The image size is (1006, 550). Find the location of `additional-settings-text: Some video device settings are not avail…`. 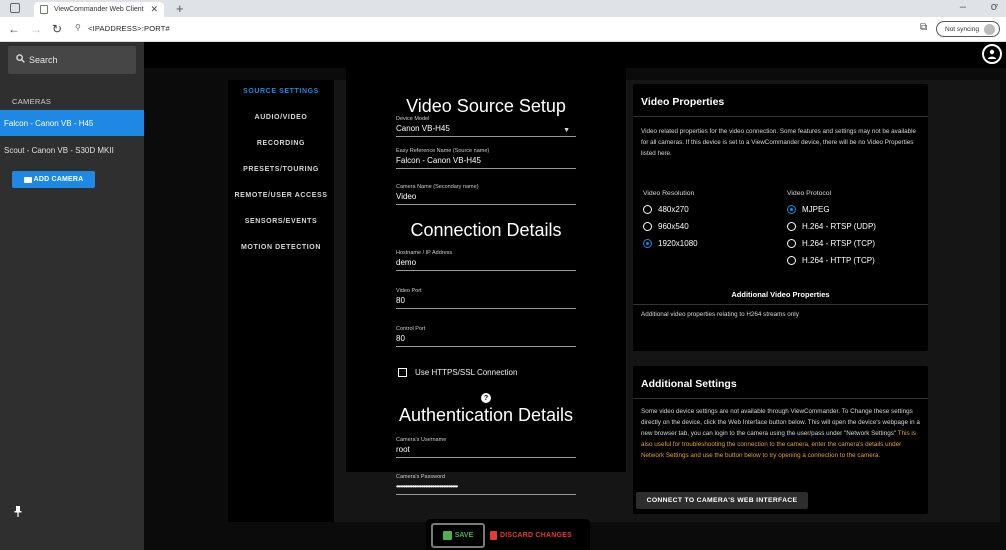

additional-settings-text: Some video device settings are not avail… is located at coordinates (781, 433).